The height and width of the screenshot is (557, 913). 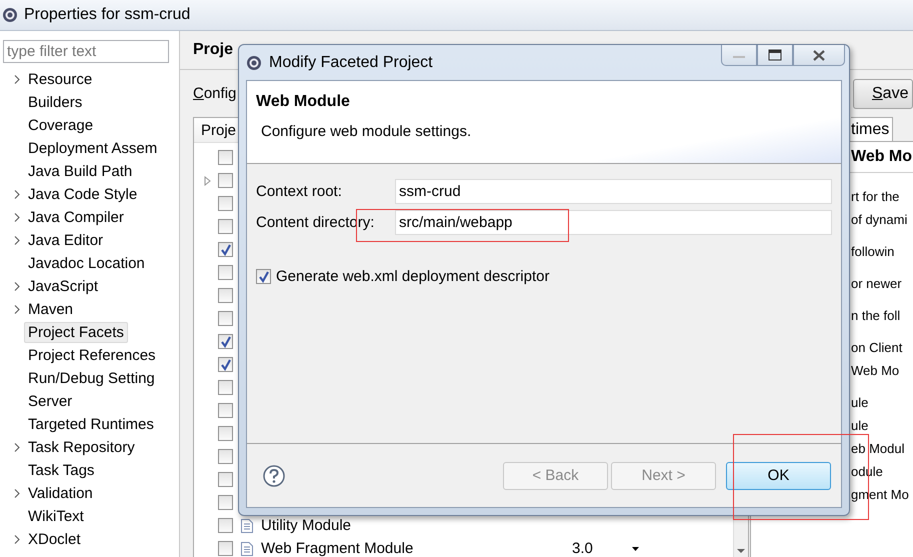 I want to click on details-text: eb Modul, so click(x=878, y=449).